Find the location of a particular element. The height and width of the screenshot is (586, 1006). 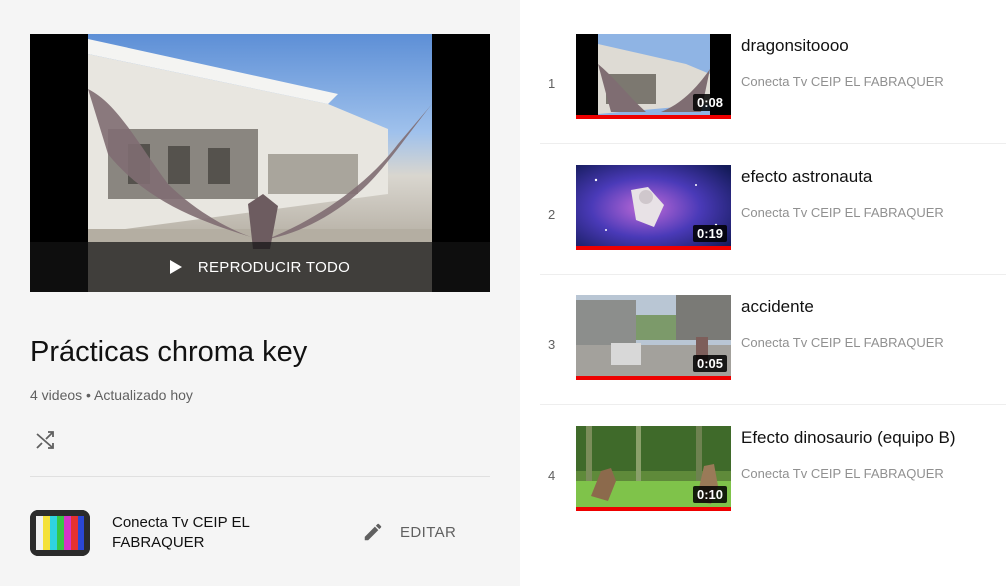

video-thumbnail: 0:19 is located at coordinates (653, 207).